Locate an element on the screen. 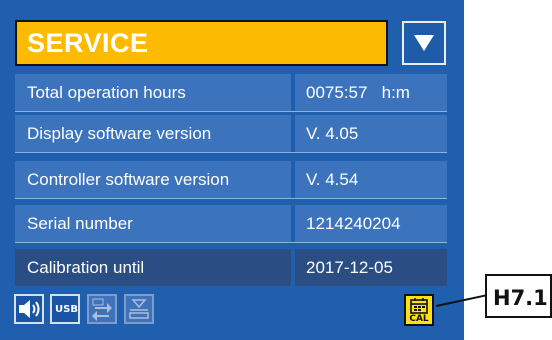  row-label-cell: Serial number is located at coordinates (153, 223).